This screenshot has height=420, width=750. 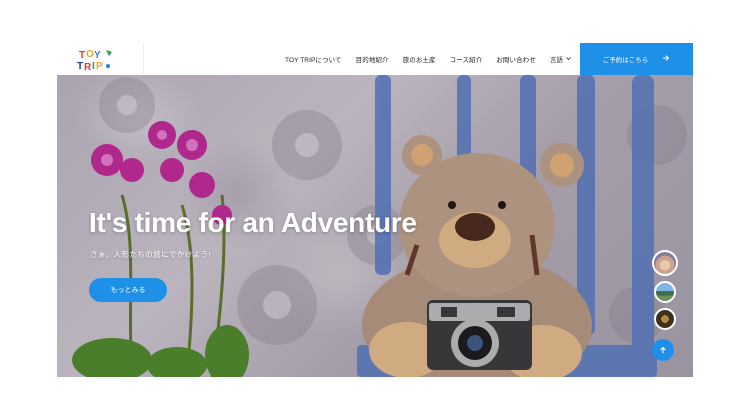 What do you see at coordinates (150, 254) in the screenshot?
I see `hero-subtitle: さぁ、人形たちの旅にでかけよう!` at bounding box center [150, 254].